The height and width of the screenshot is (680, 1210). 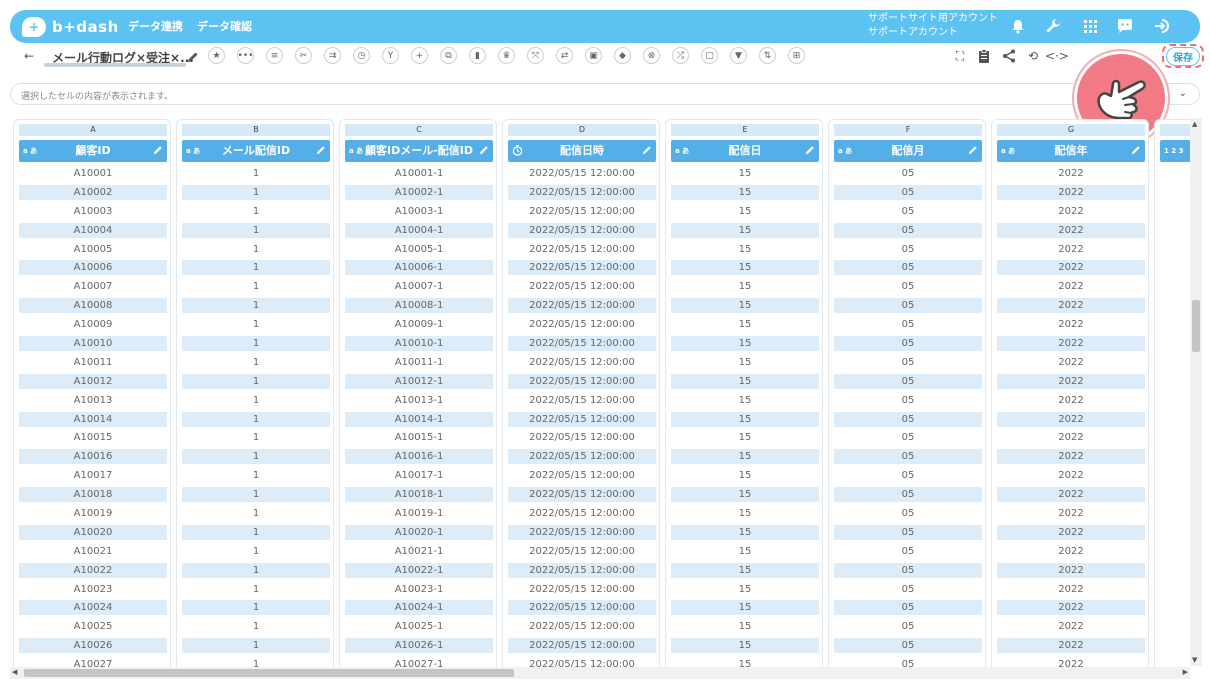 I want to click on table-cell: A10027, so click(x=93, y=662).